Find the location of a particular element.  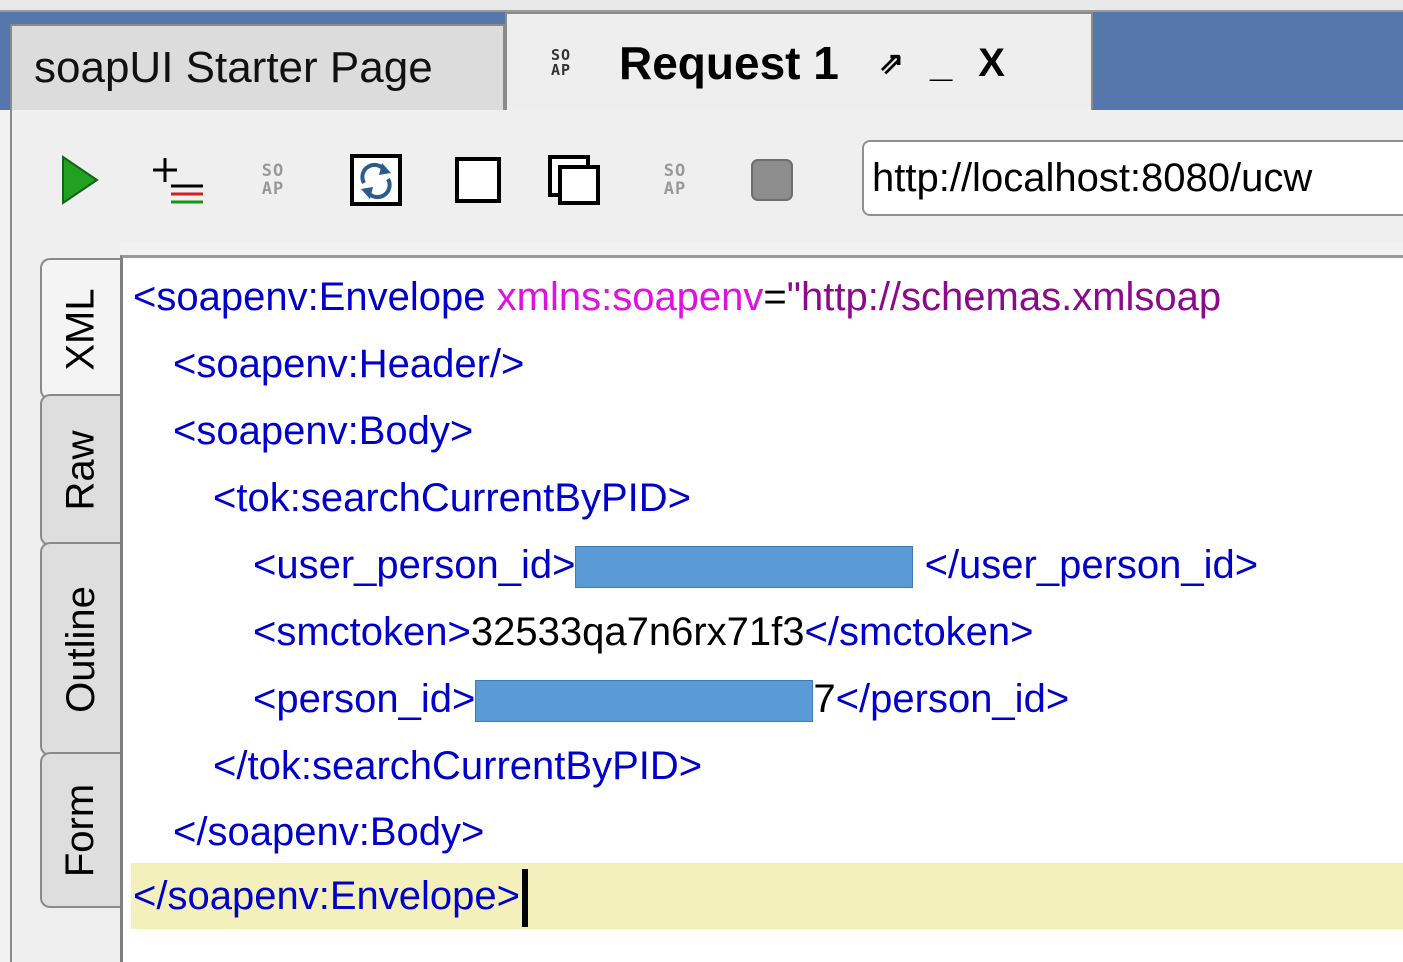

tab-request-1: SO AP Request 1 ⇗ _ X is located at coordinates (799, 62).